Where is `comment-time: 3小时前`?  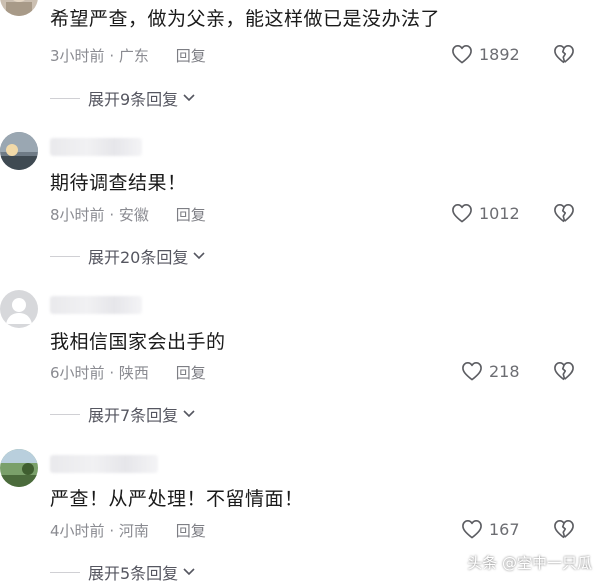 comment-time: 3小时前 is located at coordinates (77, 56).